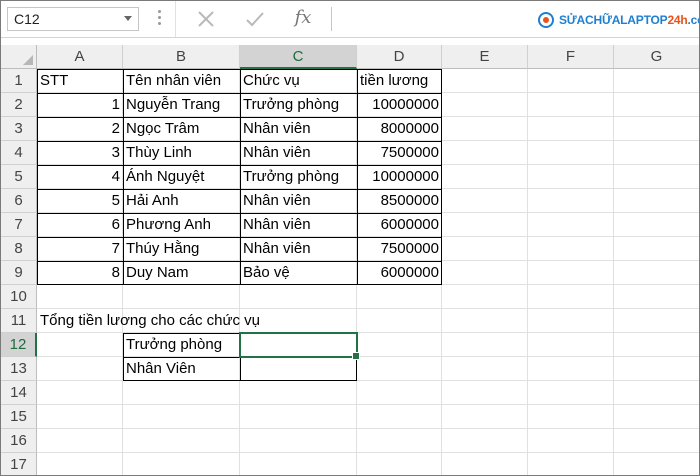 This screenshot has height=476, width=700. I want to click on brand-logo: SỬACHỮALAPTOP24h.com, so click(618, 20).